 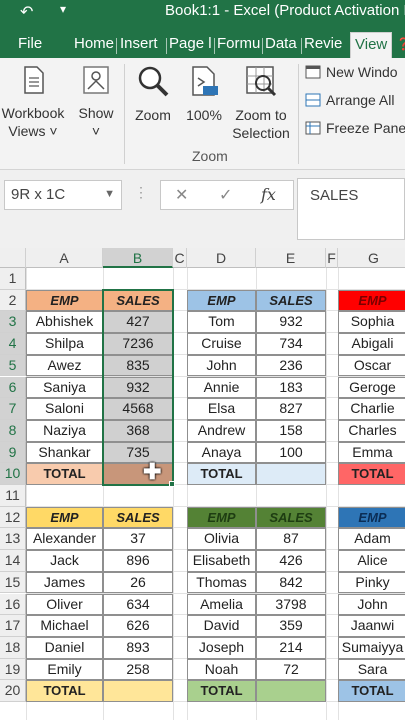 What do you see at coordinates (13, 691) in the screenshot?
I see `row-header-20: 20` at bounding box center [13, 691].